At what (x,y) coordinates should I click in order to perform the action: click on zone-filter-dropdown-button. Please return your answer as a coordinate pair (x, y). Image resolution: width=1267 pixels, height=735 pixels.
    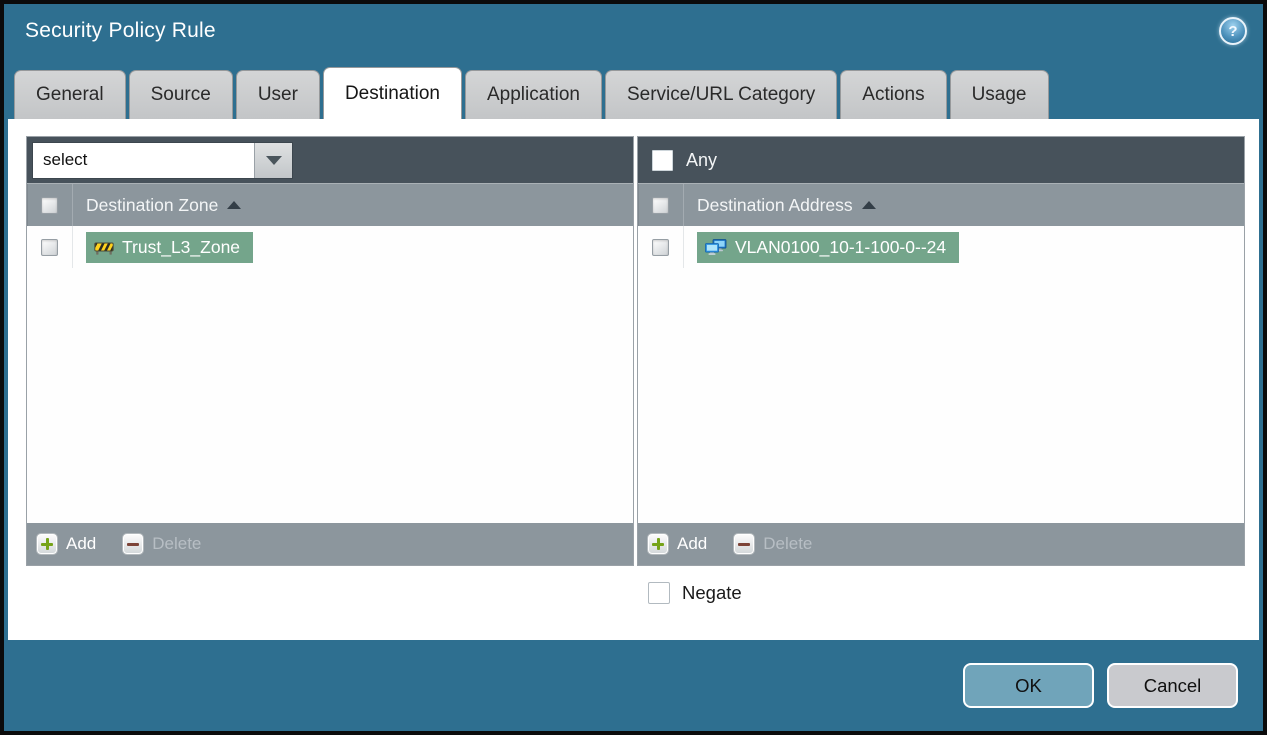
    Looking at the image, I should click on (273, 160).